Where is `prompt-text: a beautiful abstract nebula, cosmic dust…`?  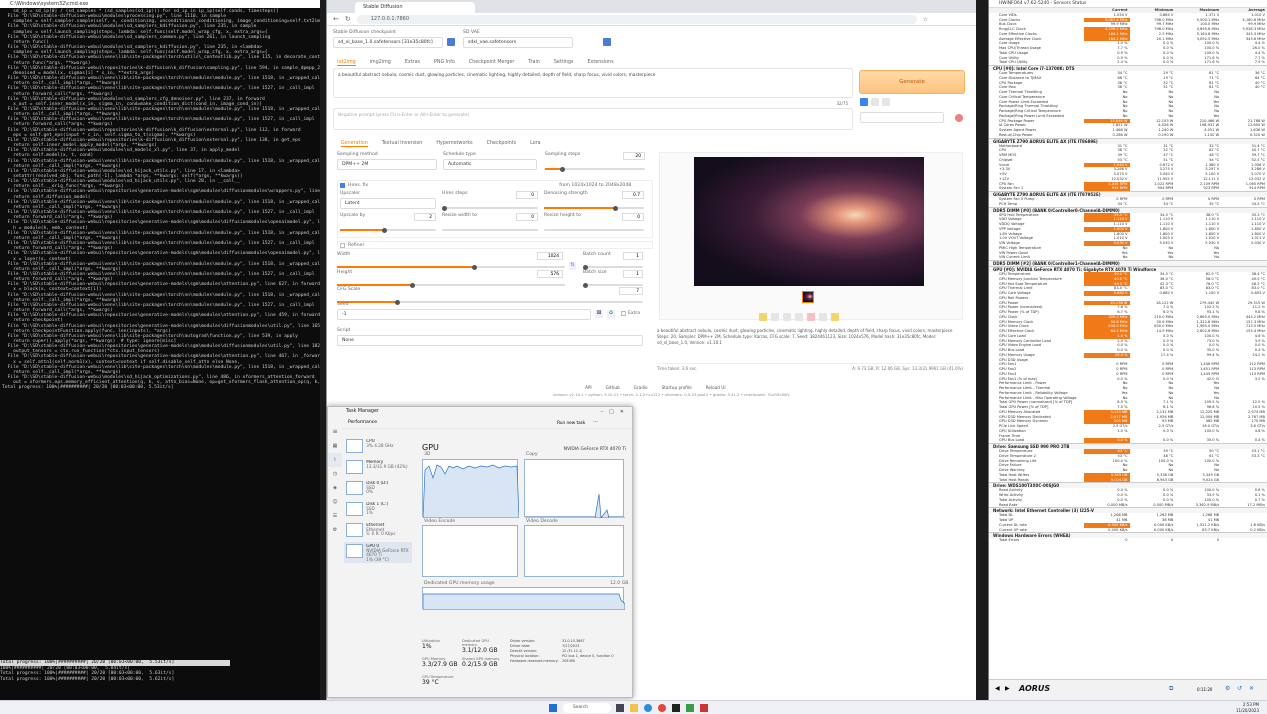 prompt-text: a beautiful abstract nebula, cosmic dust… is located at coordinates (593, 76).